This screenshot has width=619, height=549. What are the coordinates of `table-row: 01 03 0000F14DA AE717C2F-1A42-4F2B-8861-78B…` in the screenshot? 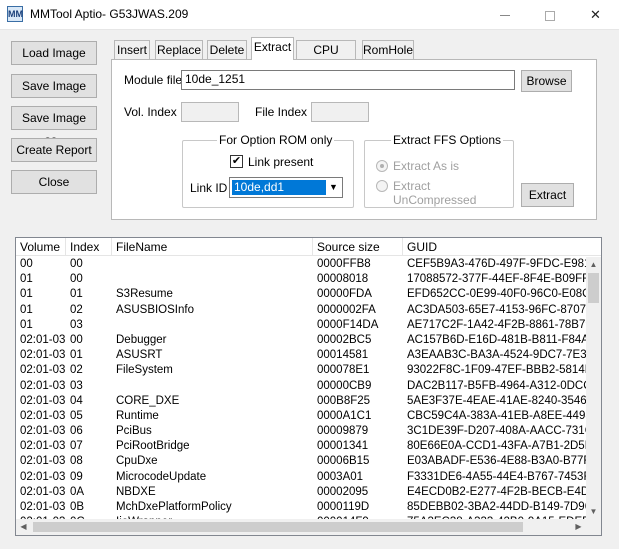 It's located at (301, 325).